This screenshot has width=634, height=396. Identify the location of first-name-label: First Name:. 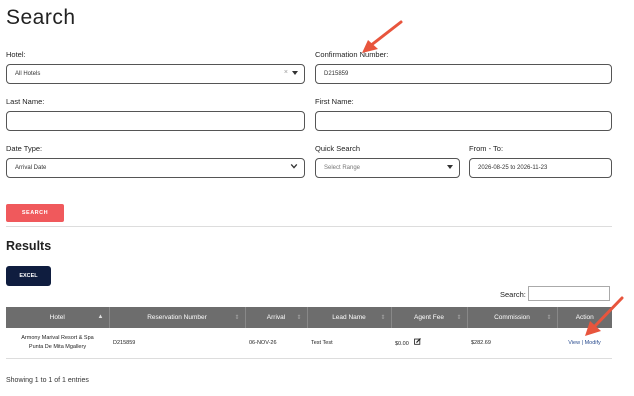
(334, 101).